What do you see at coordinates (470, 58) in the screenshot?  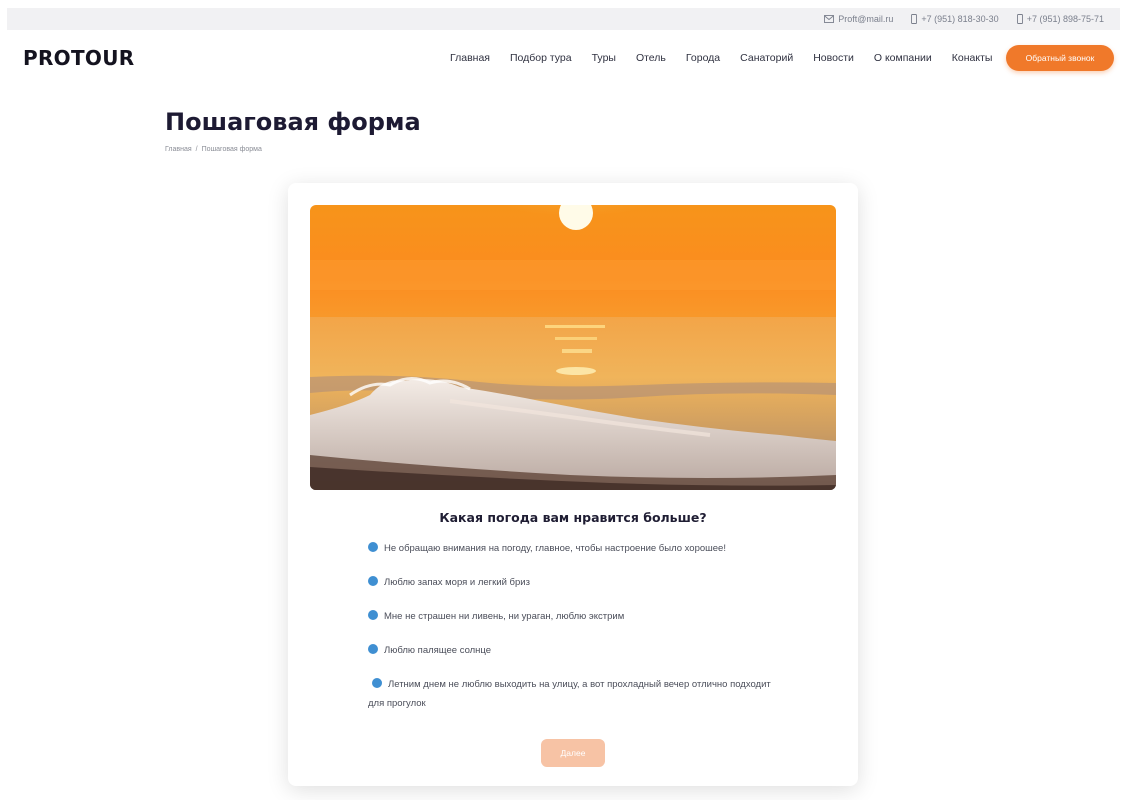 I see `nav-item-home: Главная` at bounding box center [470, 58].